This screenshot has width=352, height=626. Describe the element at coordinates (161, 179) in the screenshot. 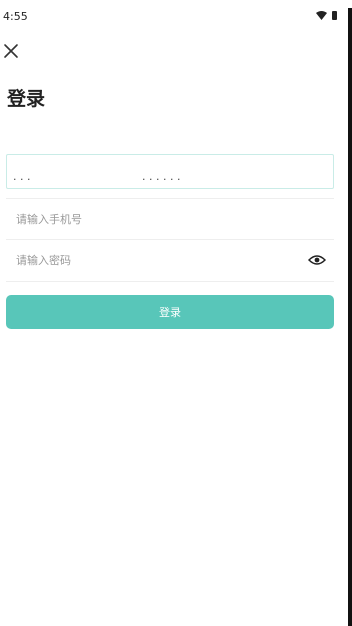

I see `tab-right-clipped: · · · · · ·` at that location.